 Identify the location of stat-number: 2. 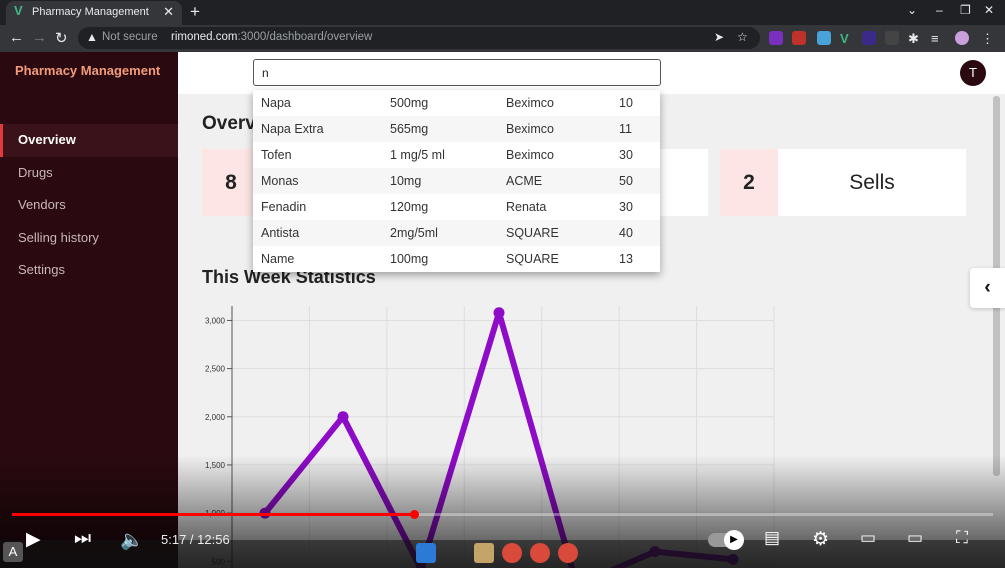
(749, 182).